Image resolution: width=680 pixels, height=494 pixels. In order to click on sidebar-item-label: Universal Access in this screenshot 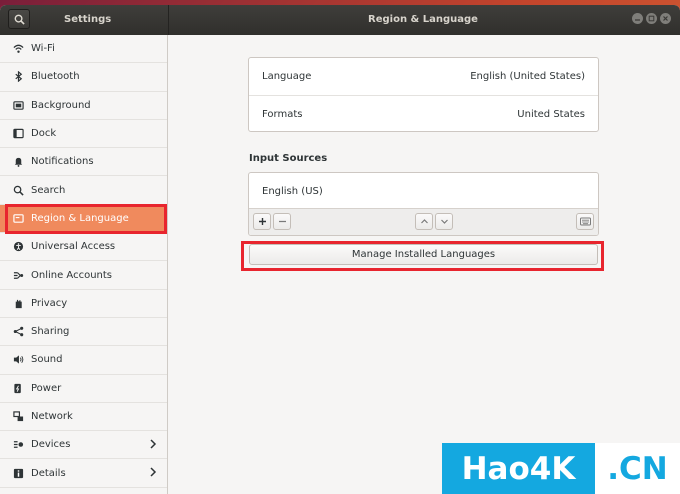, I will do `click(73, 247)`.